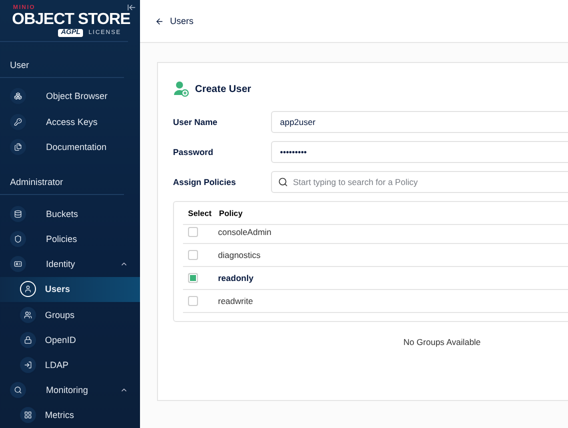 The height and width of the screenshot is (428, 568). Describe the element at coordinates (70, 390) in the screenshot. I see `sidebar-item: Monitoring` at that location.